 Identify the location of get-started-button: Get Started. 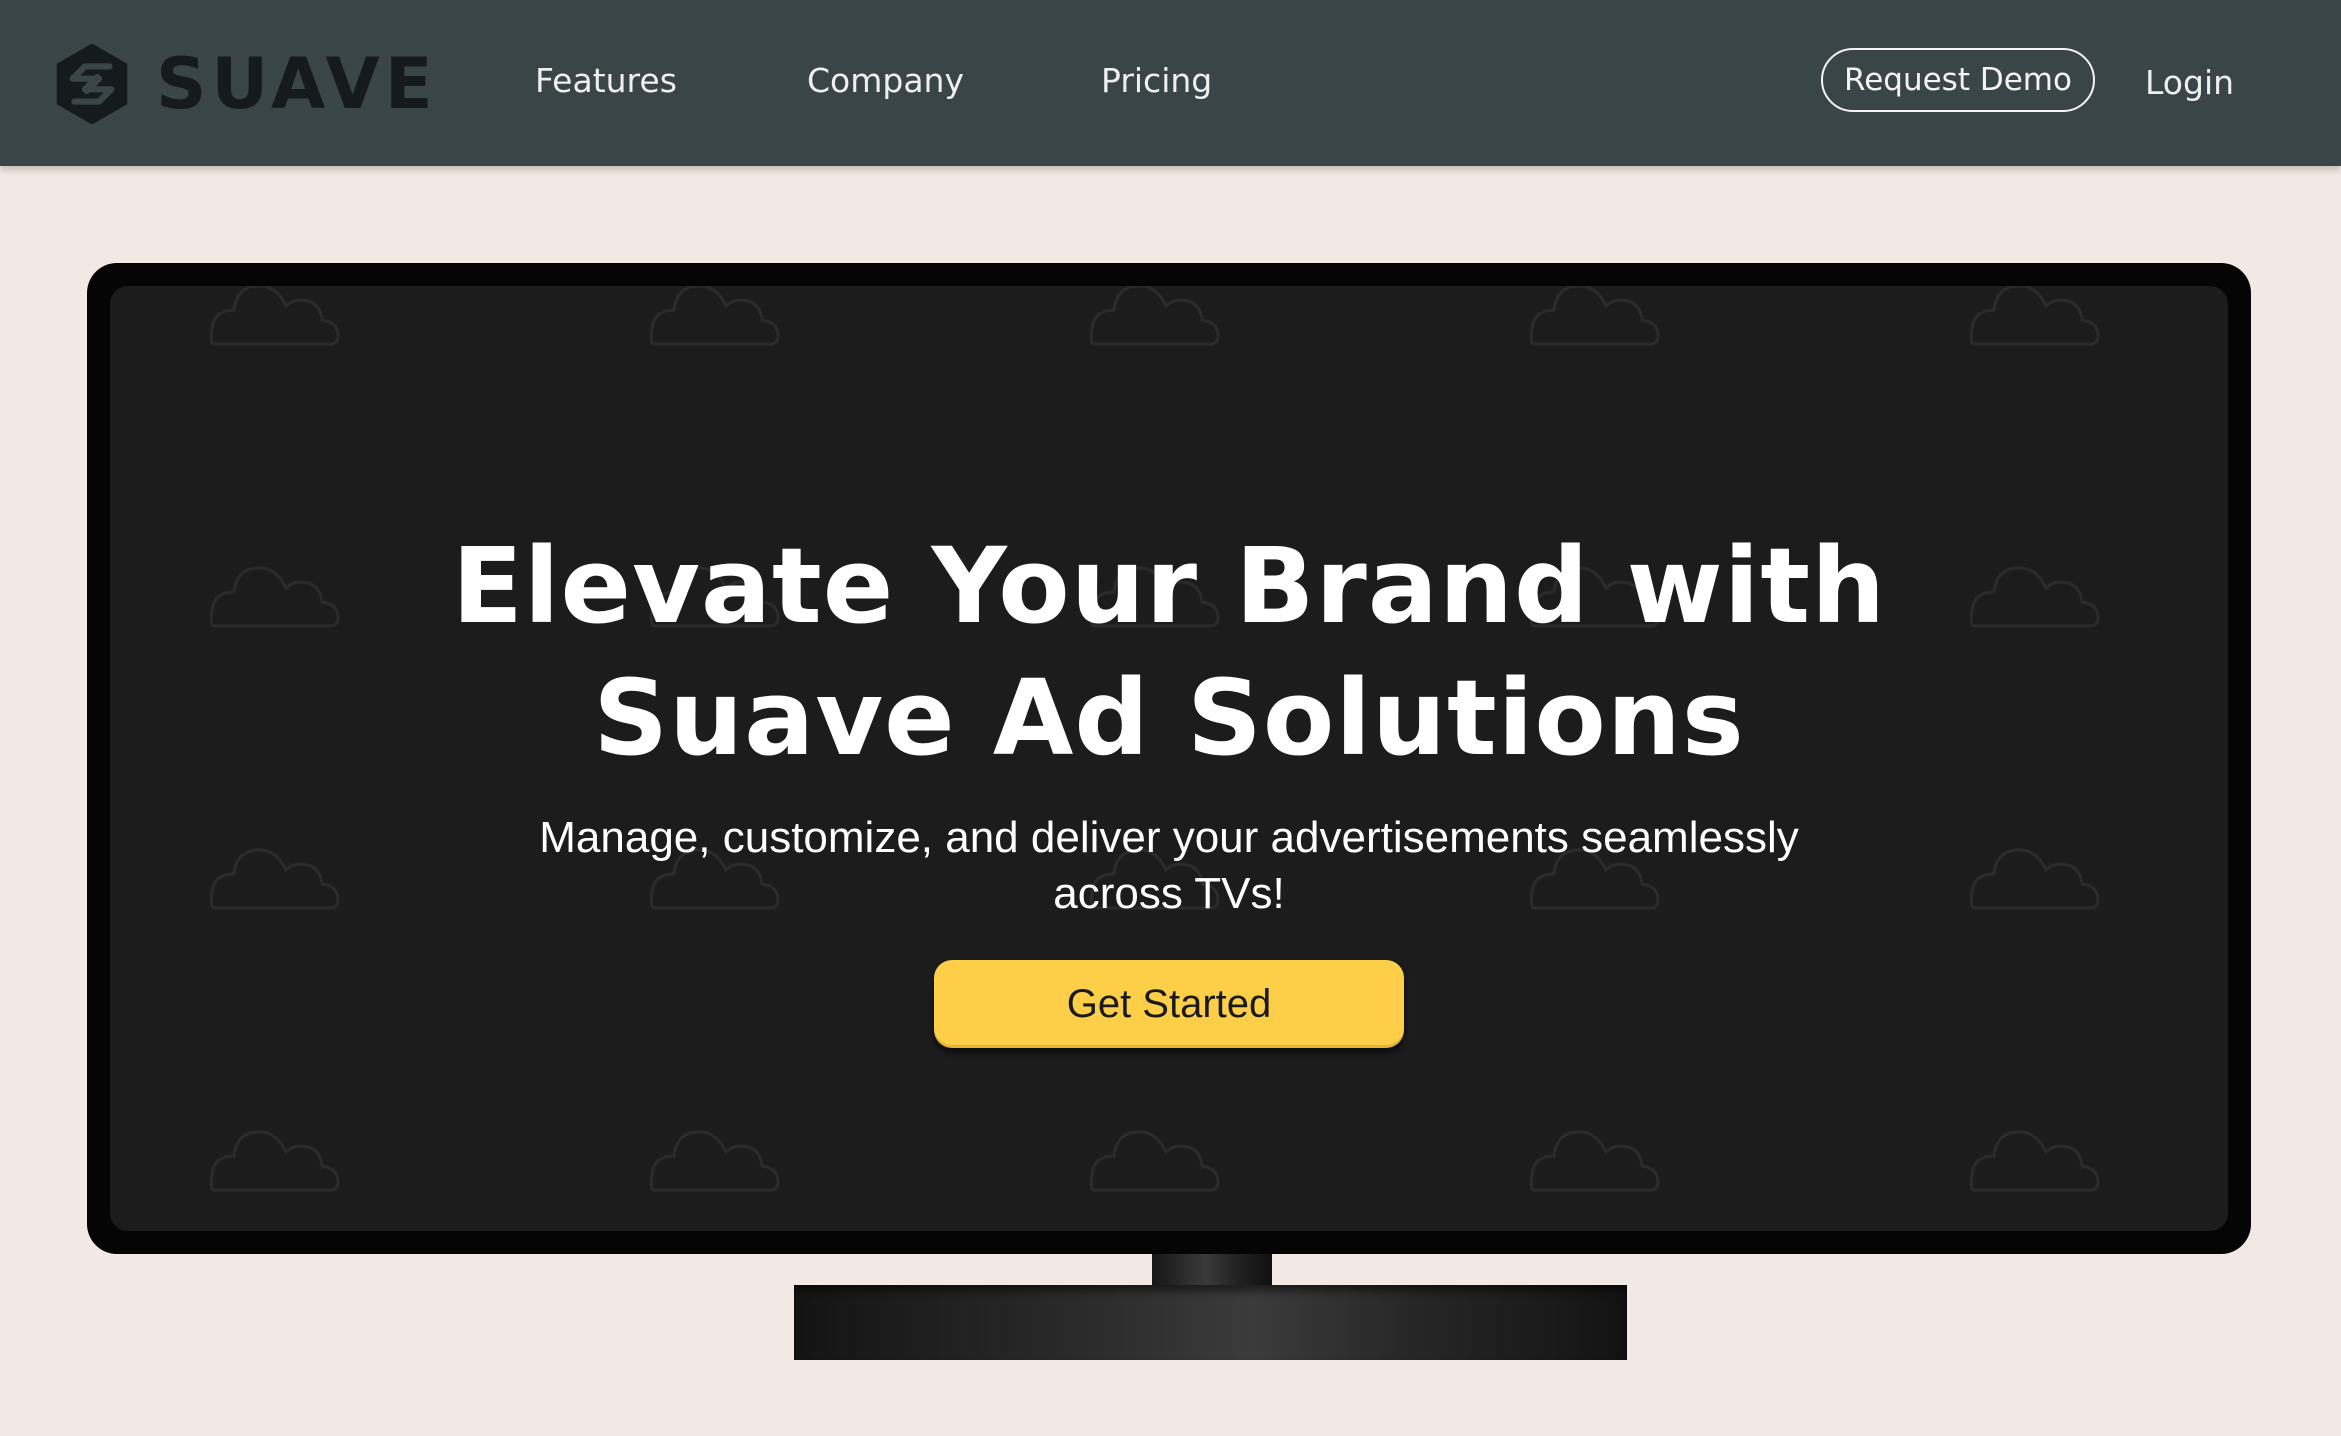
(1169, 1004).